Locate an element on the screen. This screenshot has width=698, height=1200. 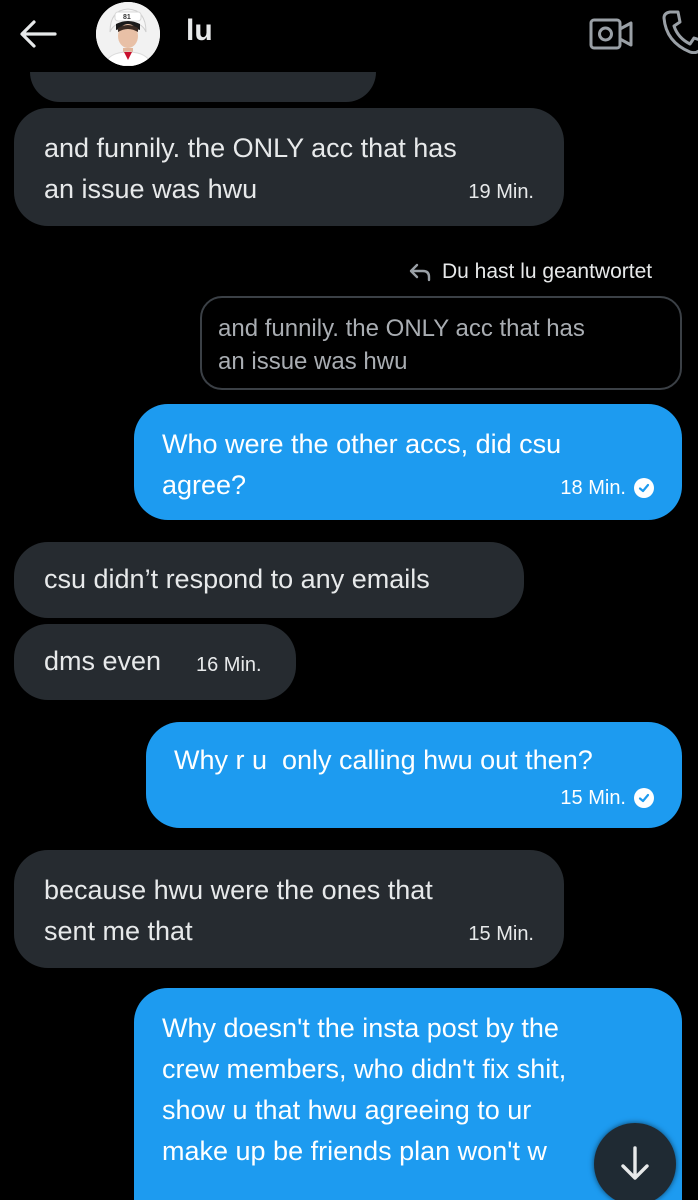
phone-icon is located at coordinates (680, 32).